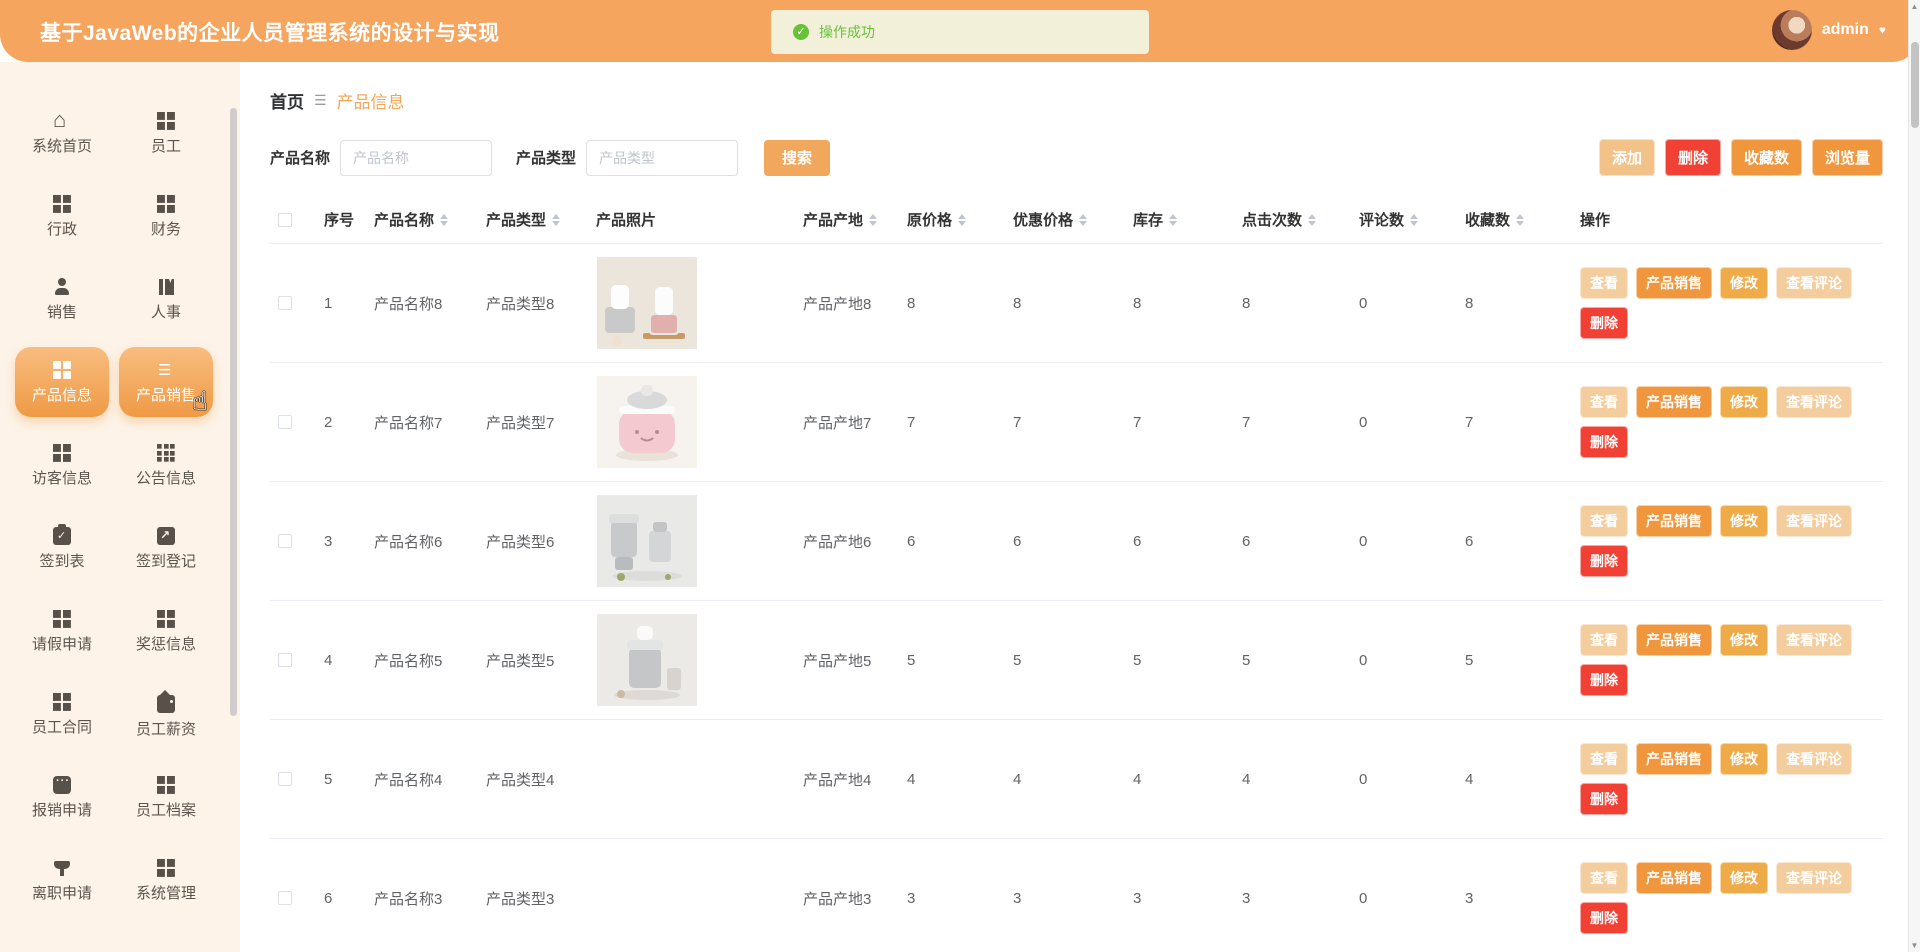  Describe the element at coordinates (166, 631) in the screenshot. I see `sidebar-item-rewards: 奖惩信息` at that location.